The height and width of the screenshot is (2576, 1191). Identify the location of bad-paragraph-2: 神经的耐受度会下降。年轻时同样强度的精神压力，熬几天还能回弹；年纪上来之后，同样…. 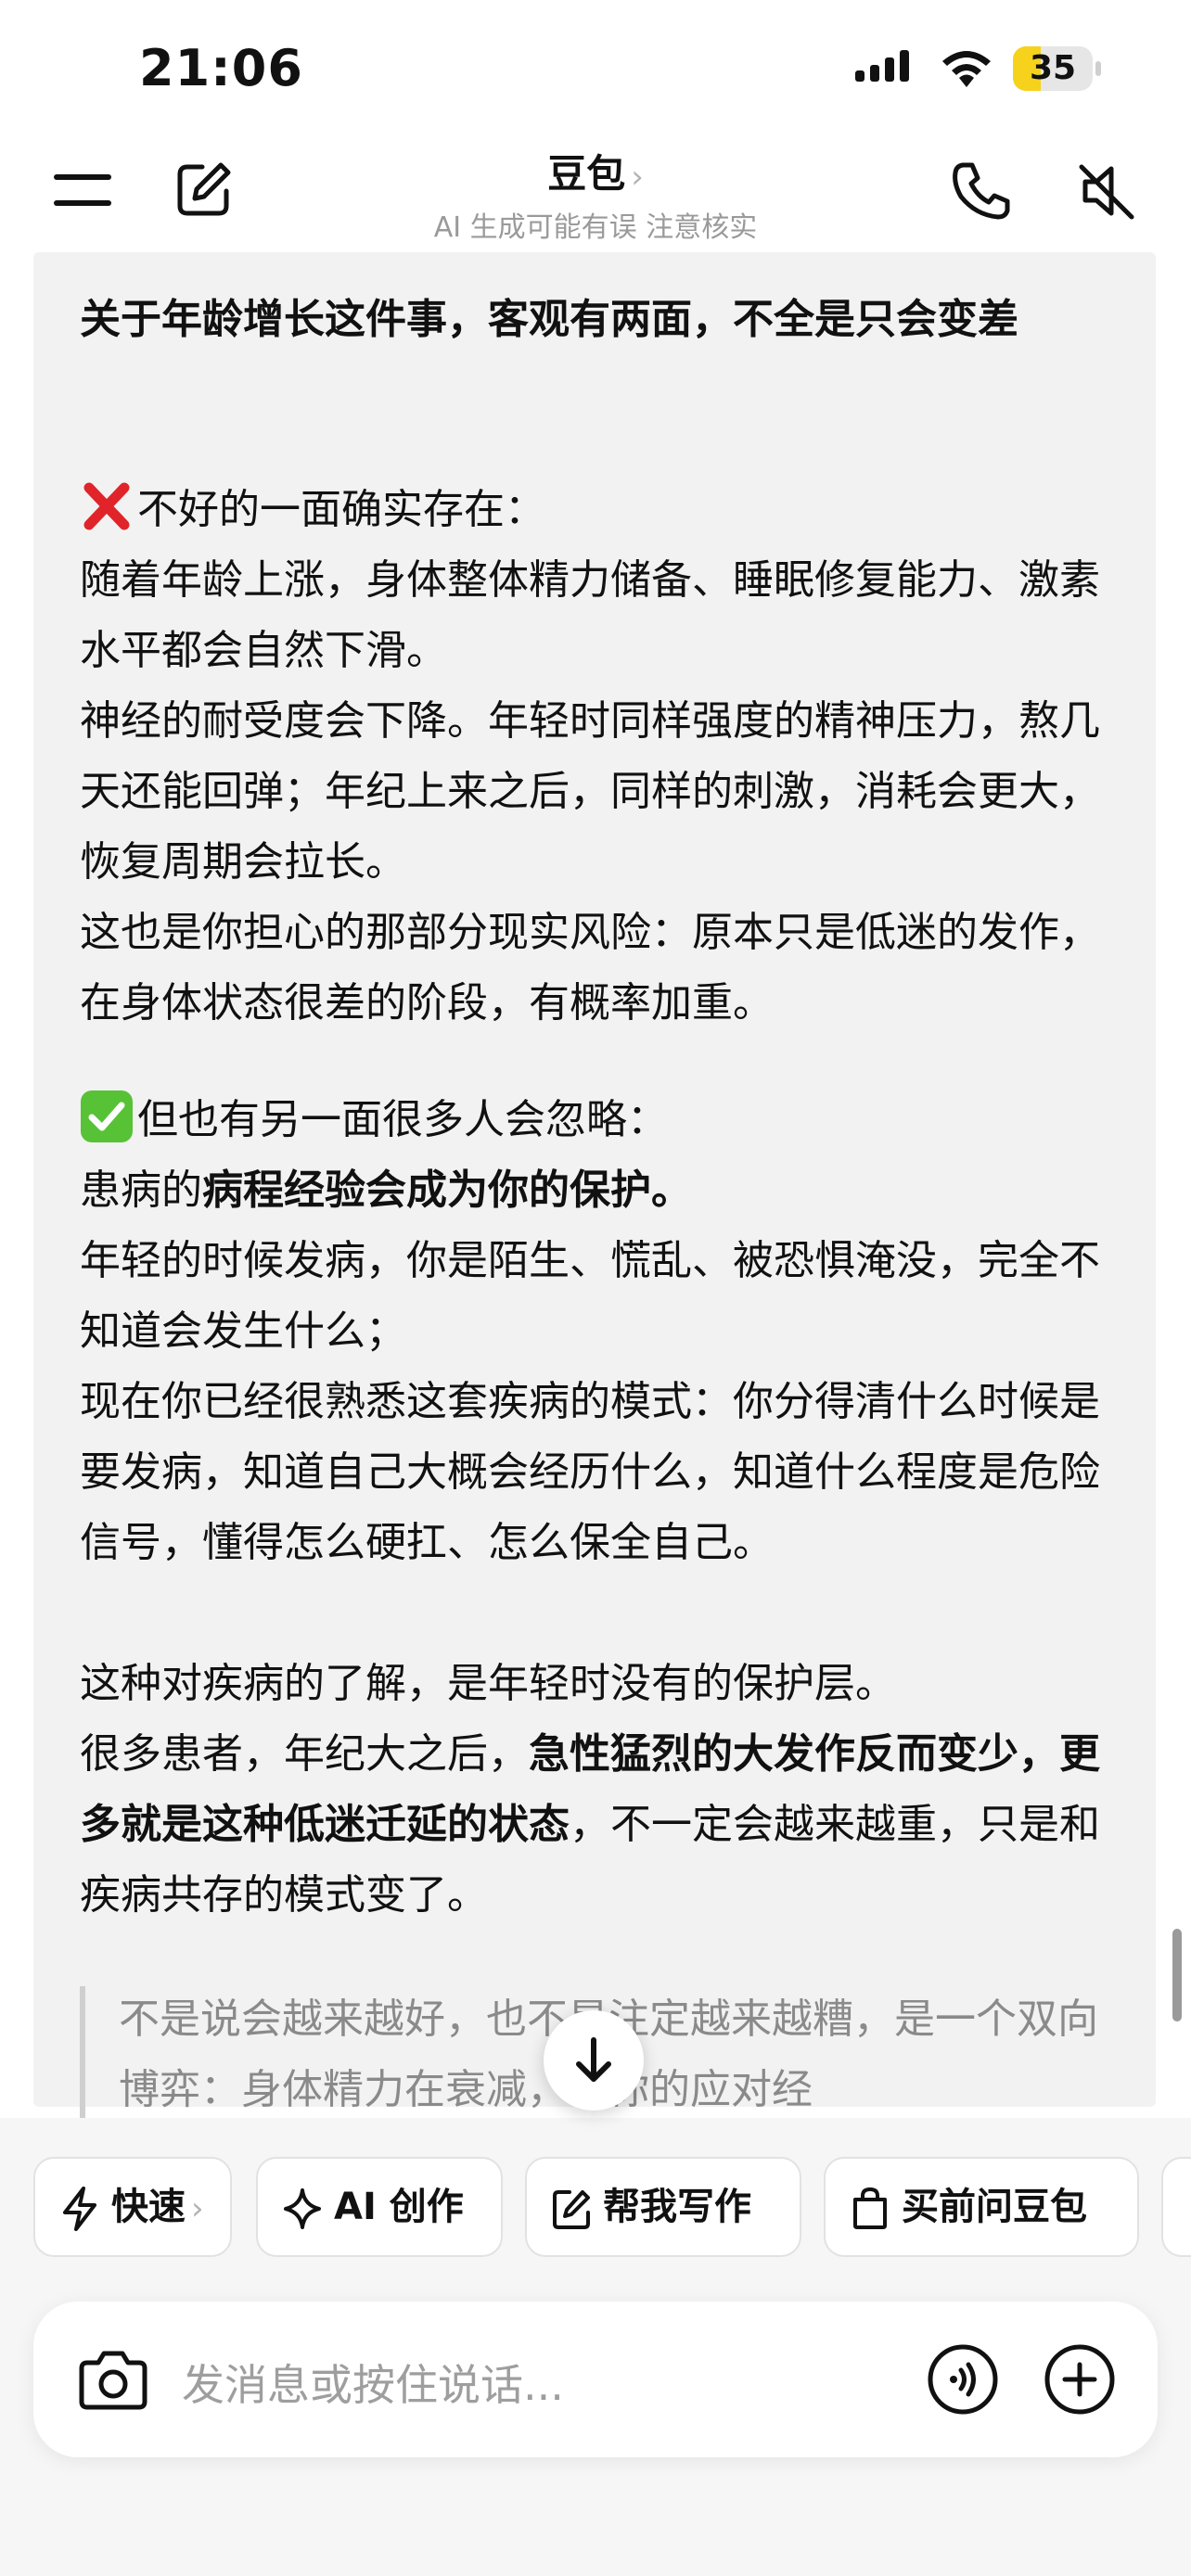
(590, 792).